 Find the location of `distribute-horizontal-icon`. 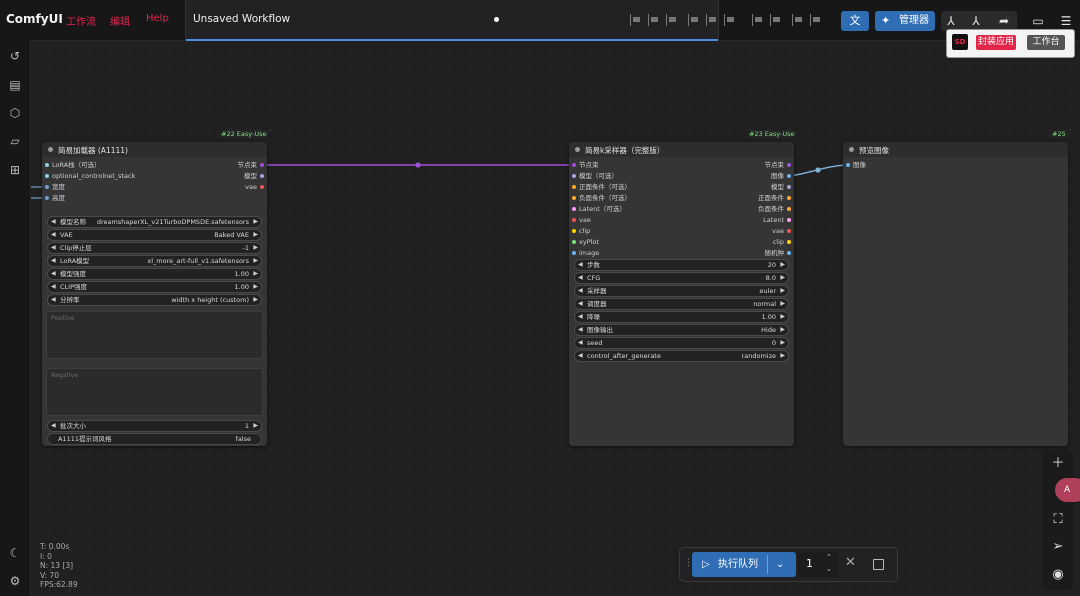

distribute-horizontal-icon is located at coordinates (758, 20).